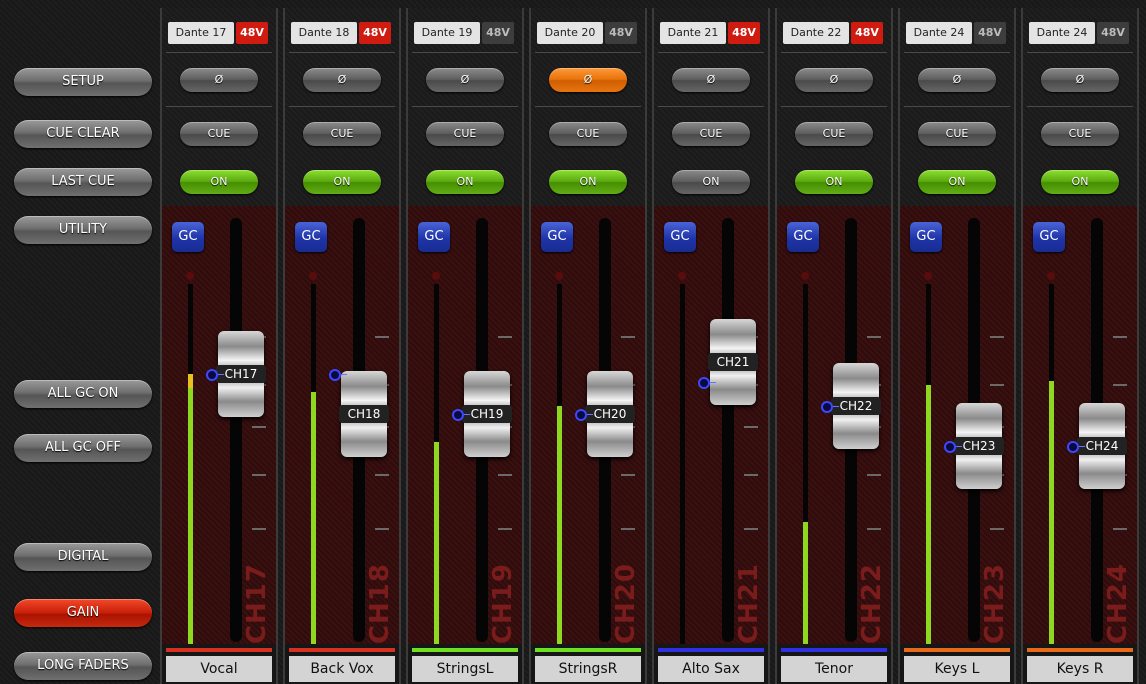 The width and height of the screenshot is (1146, 684). What do you see at coordinates (487, 414) in the screenshot?
I see `fader-knob: CH19` at bounding box center [487, 414].